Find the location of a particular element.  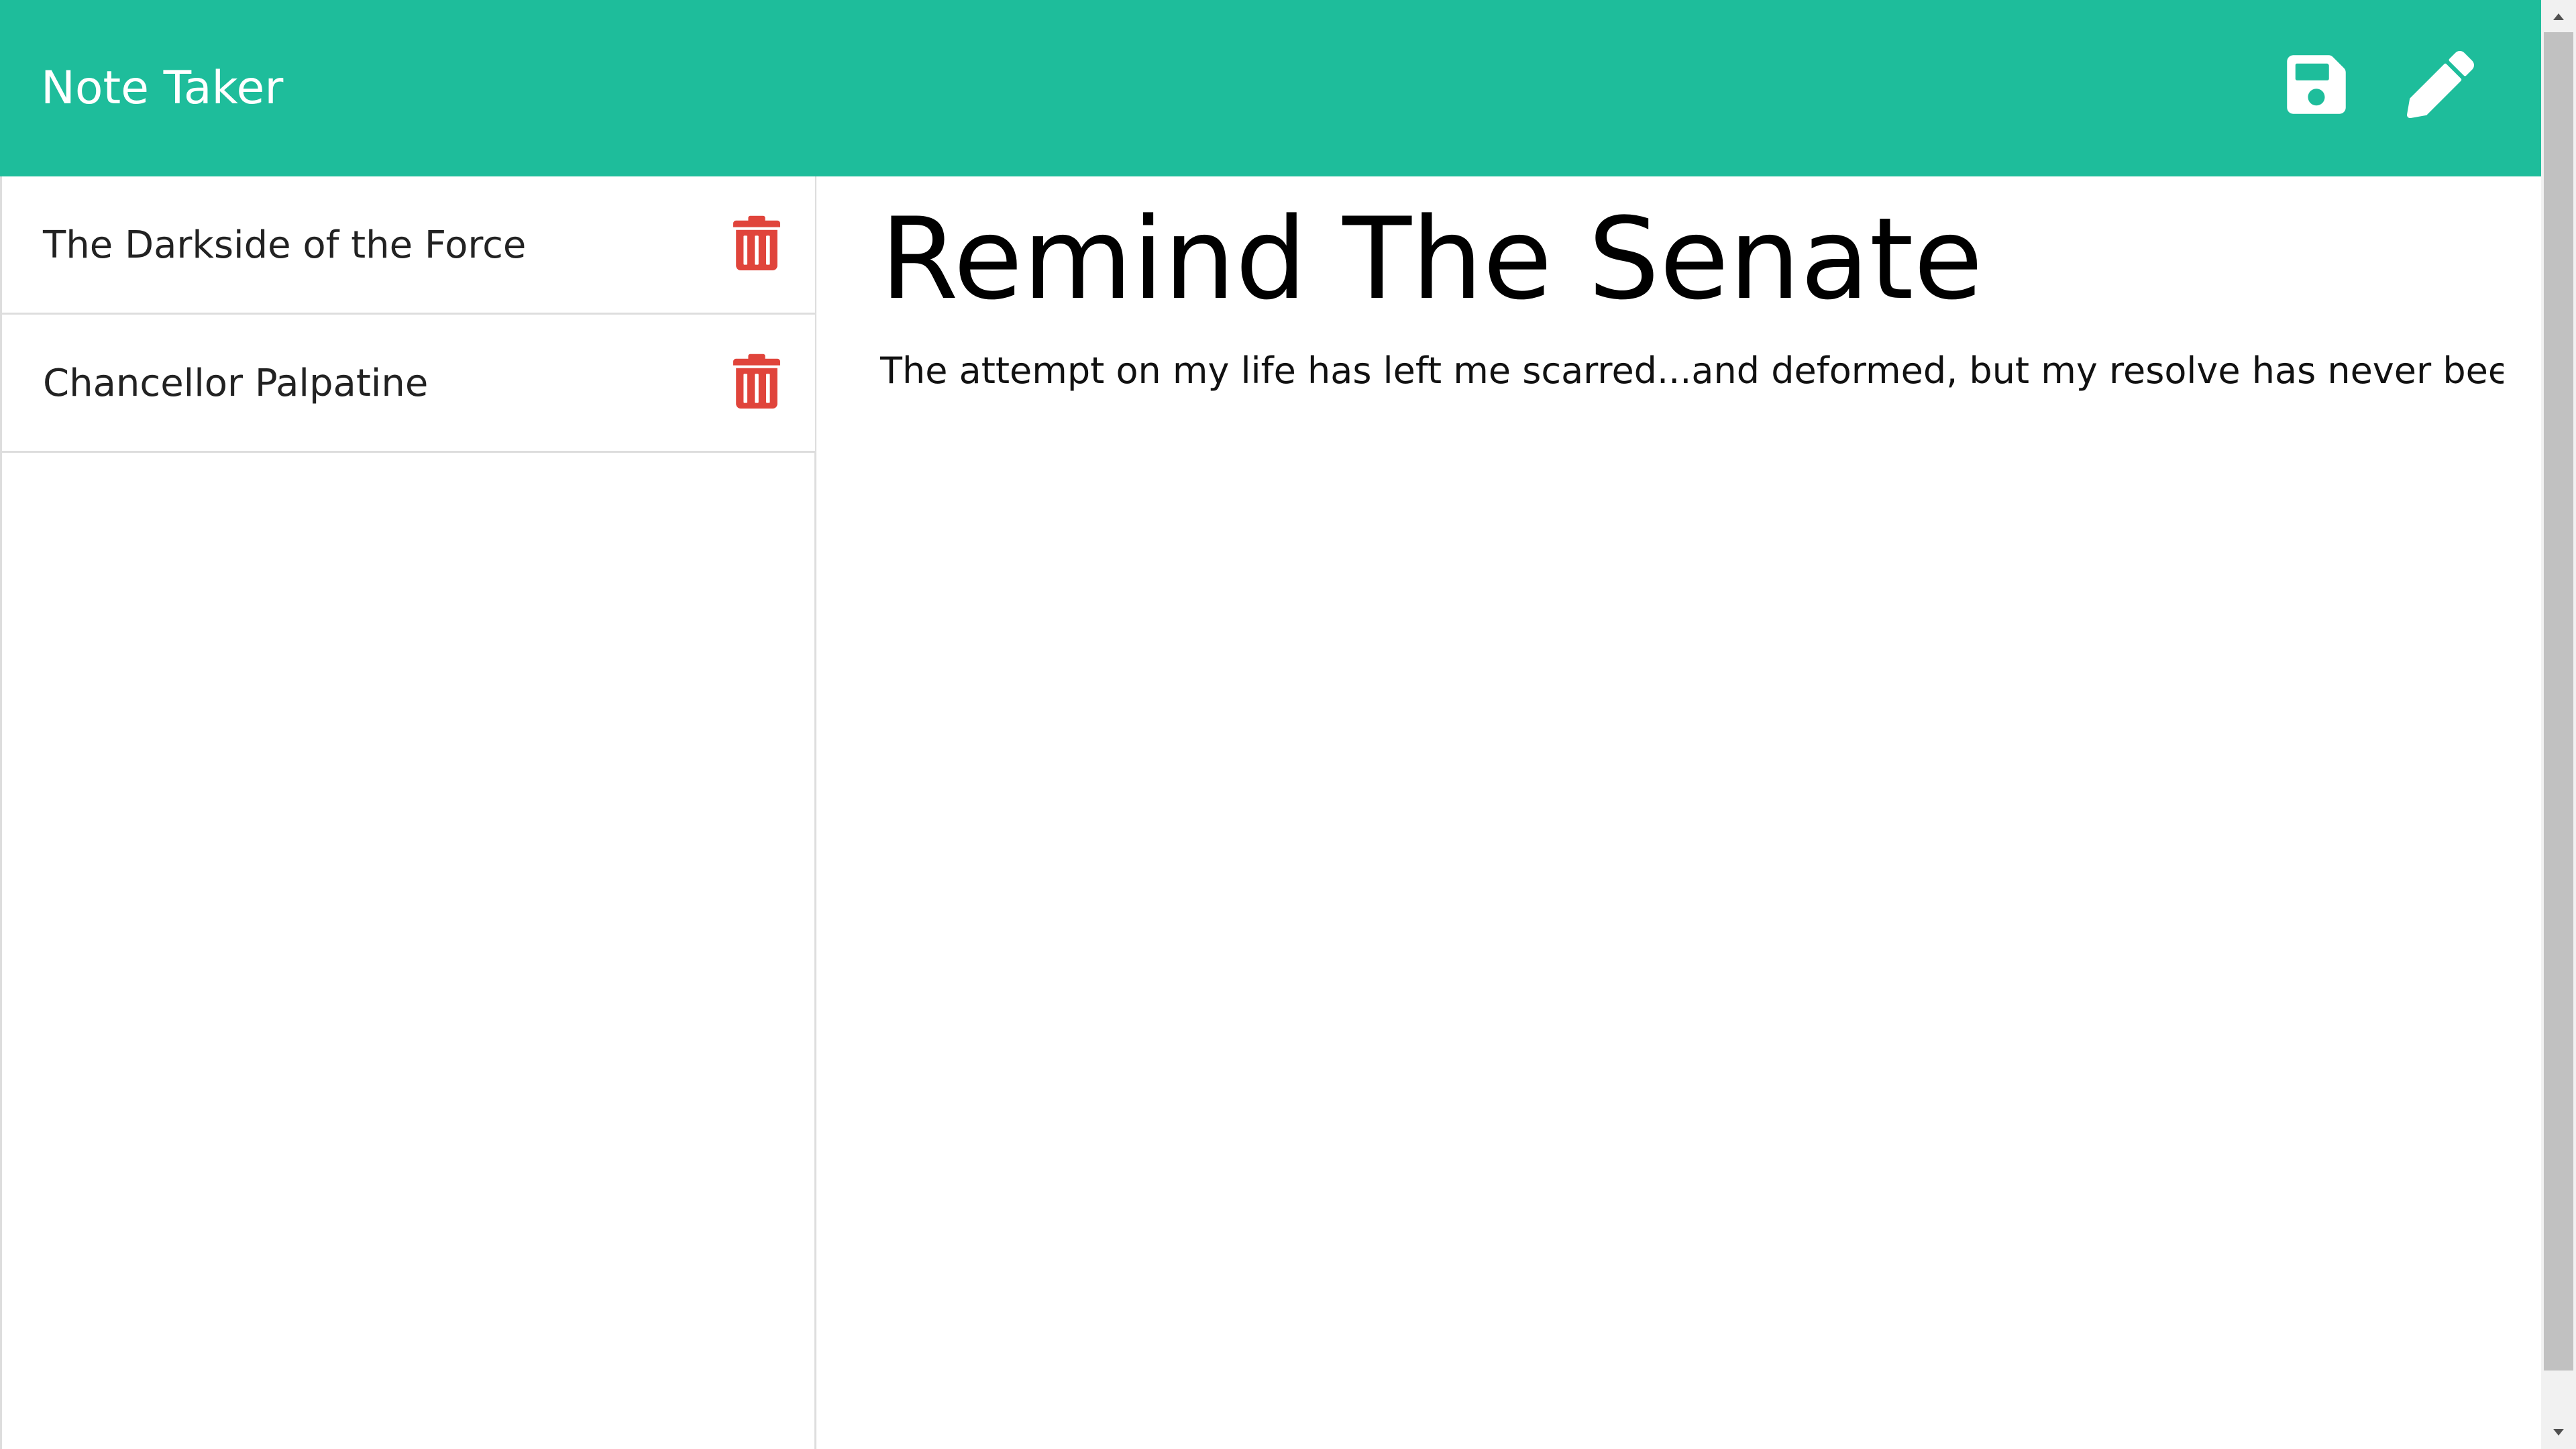

scrollbar-thumb is located at coordinates (2558, 701).